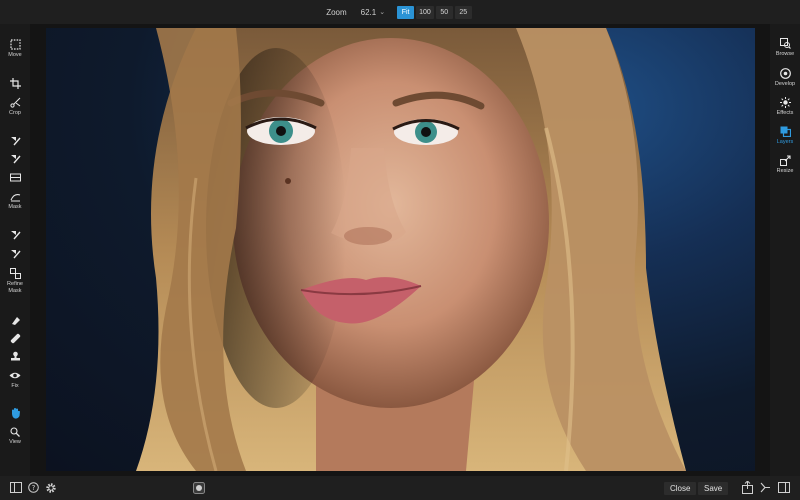 The image size is (800, 500). Describe the element at coordinates (680, 488) in the screenshot. I see `close-button: Close` at that location.